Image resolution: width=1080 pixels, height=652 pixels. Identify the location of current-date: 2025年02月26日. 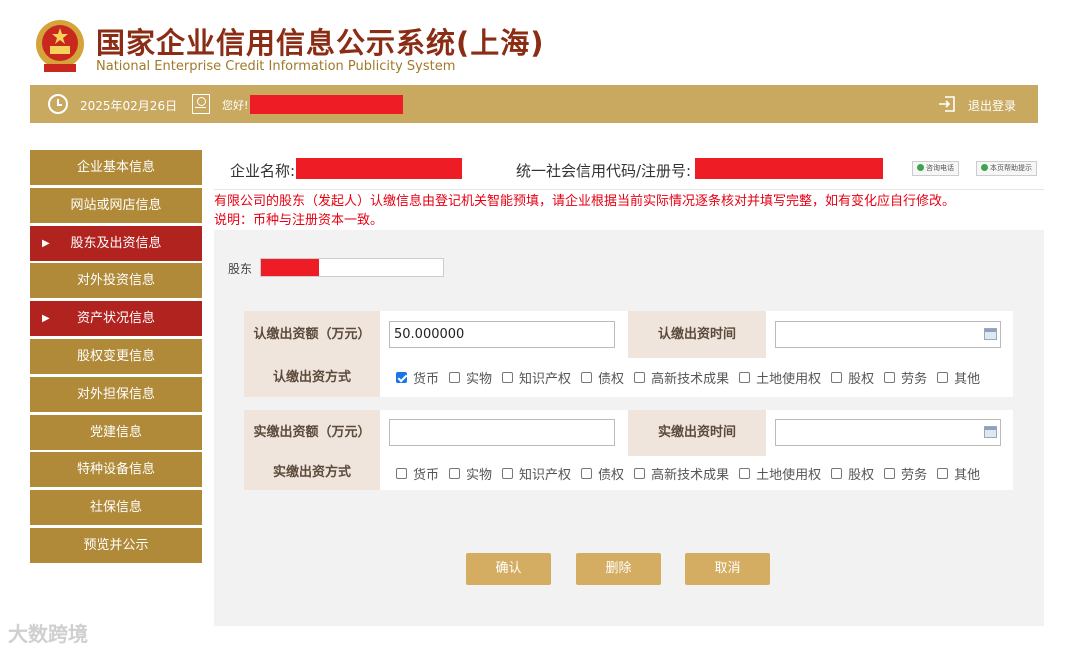
(129, 106).